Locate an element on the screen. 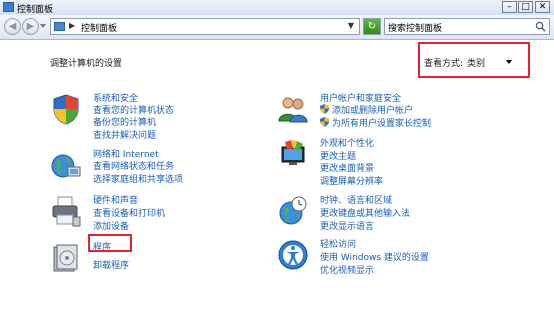 The height and width of the screenshot is (332, 554). link-add-remove-accounts: 添加或删除用户帐户 is located at coordinates (366, 109).